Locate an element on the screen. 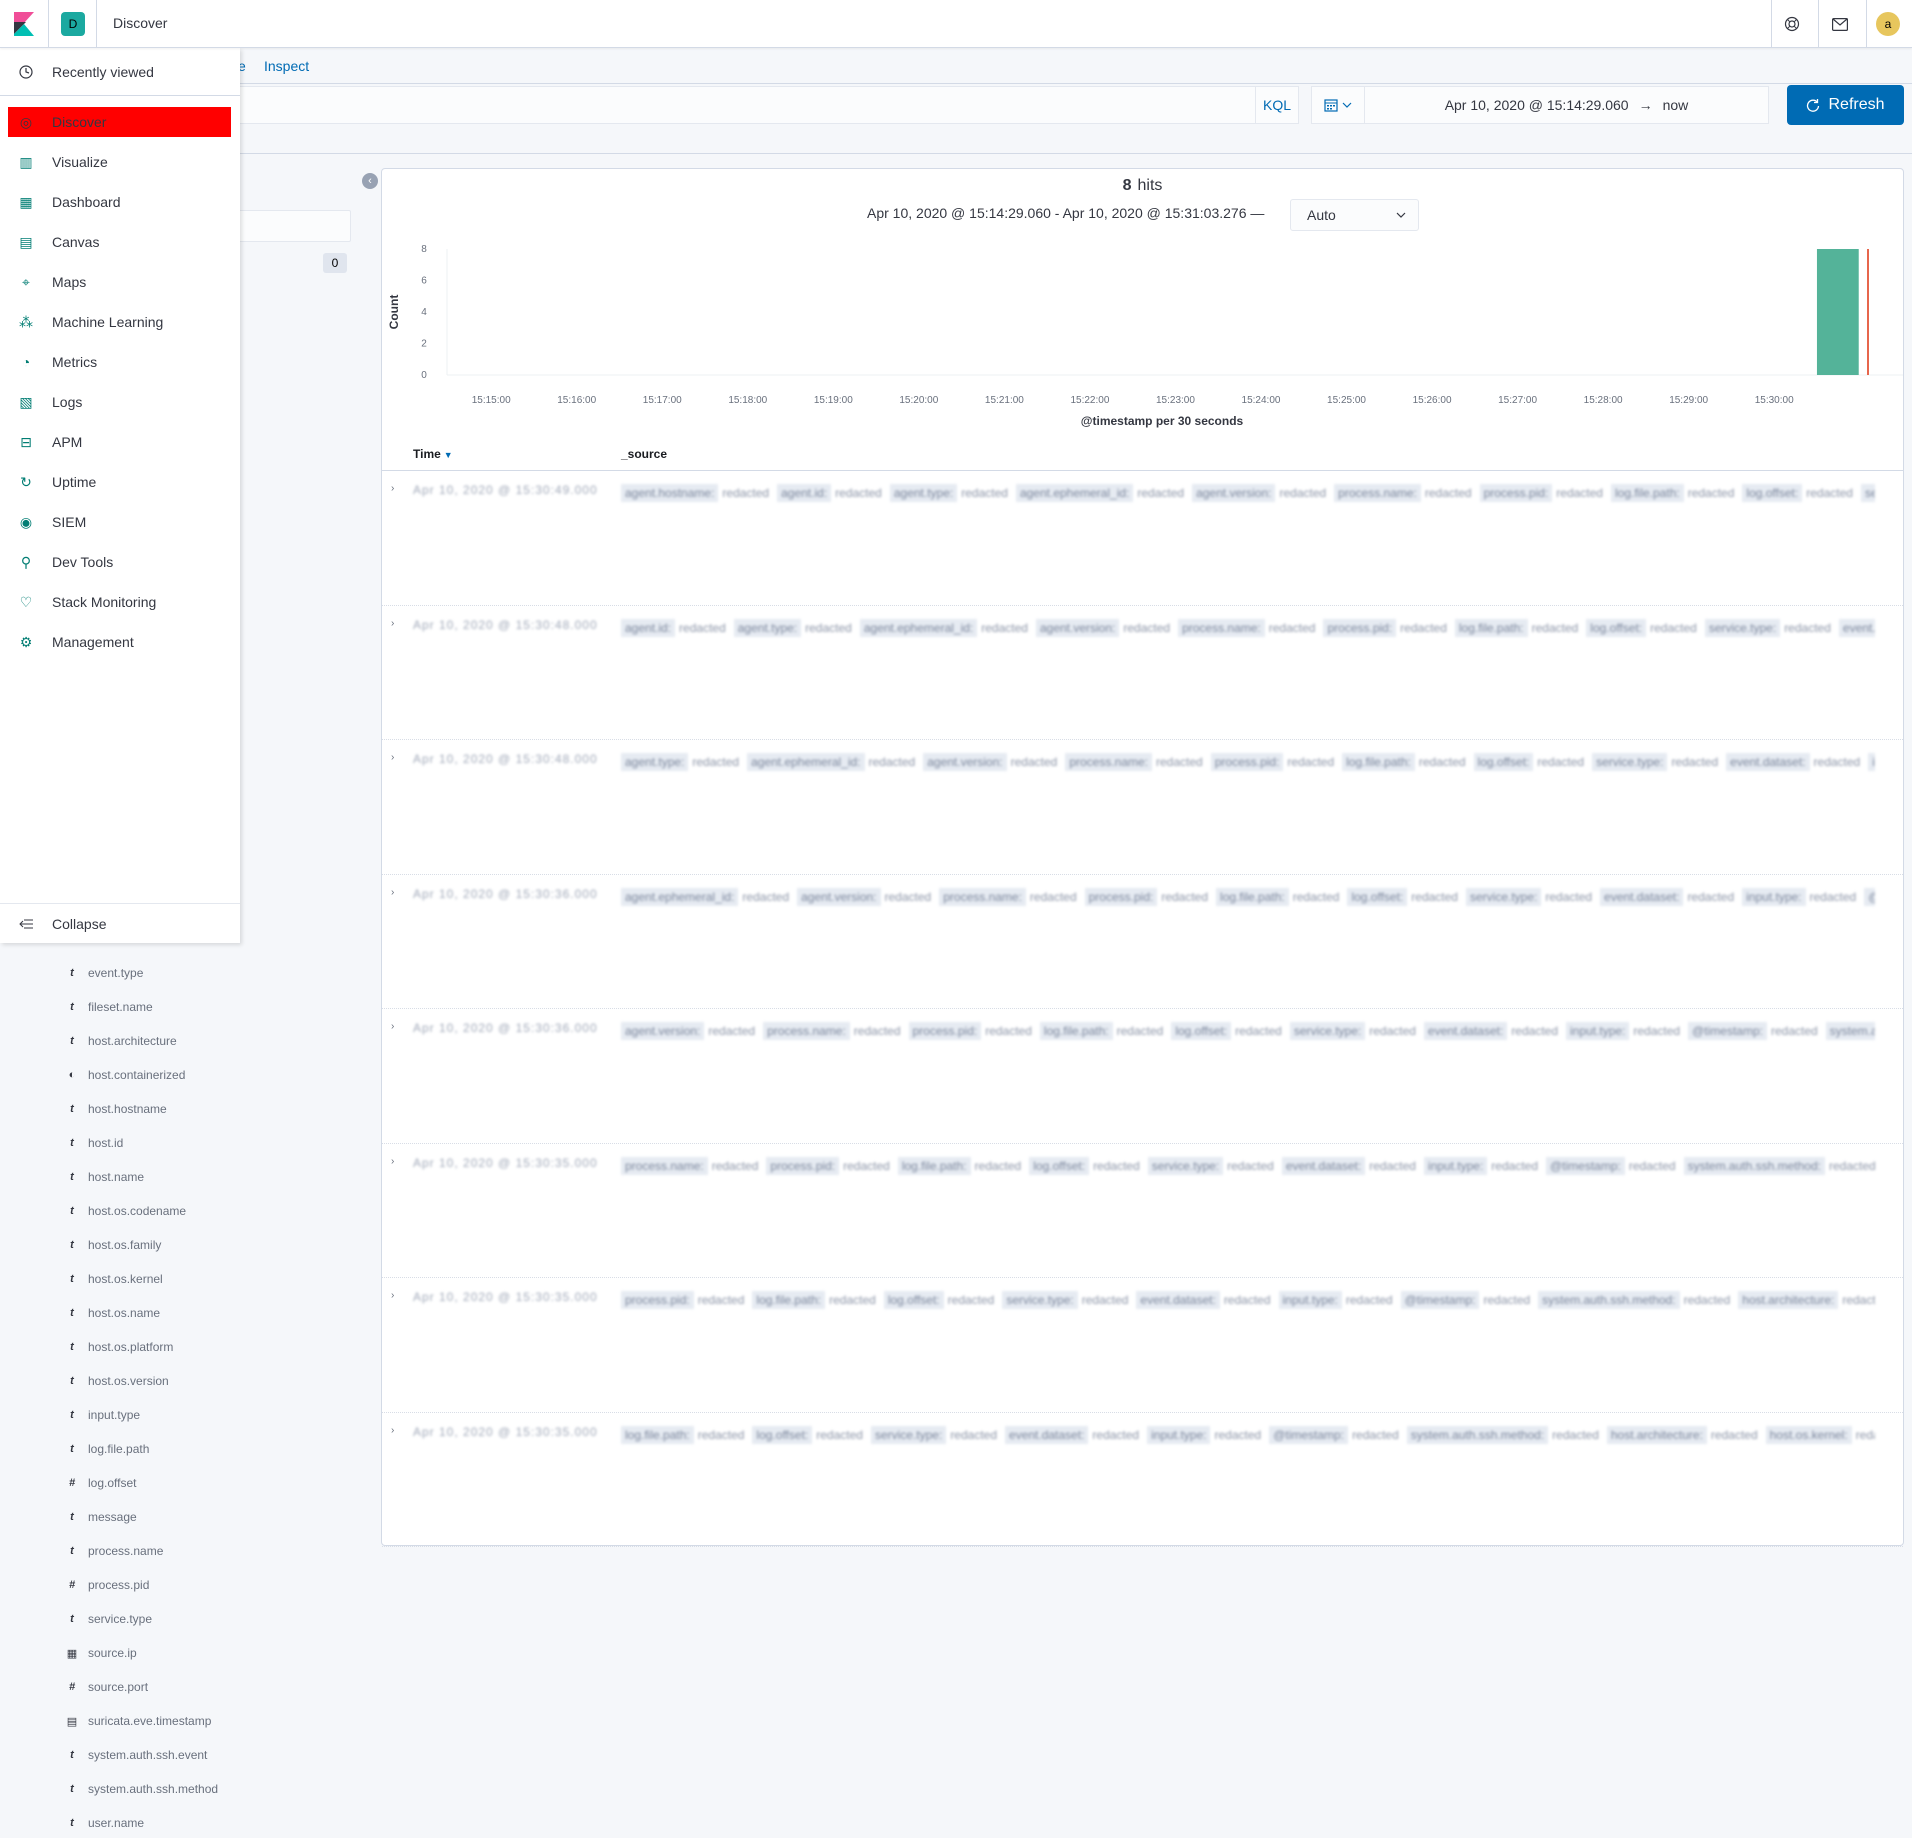 The image size is (1912, 1838). source-field-key: process.pid: is located at coordinates (803, 1165).